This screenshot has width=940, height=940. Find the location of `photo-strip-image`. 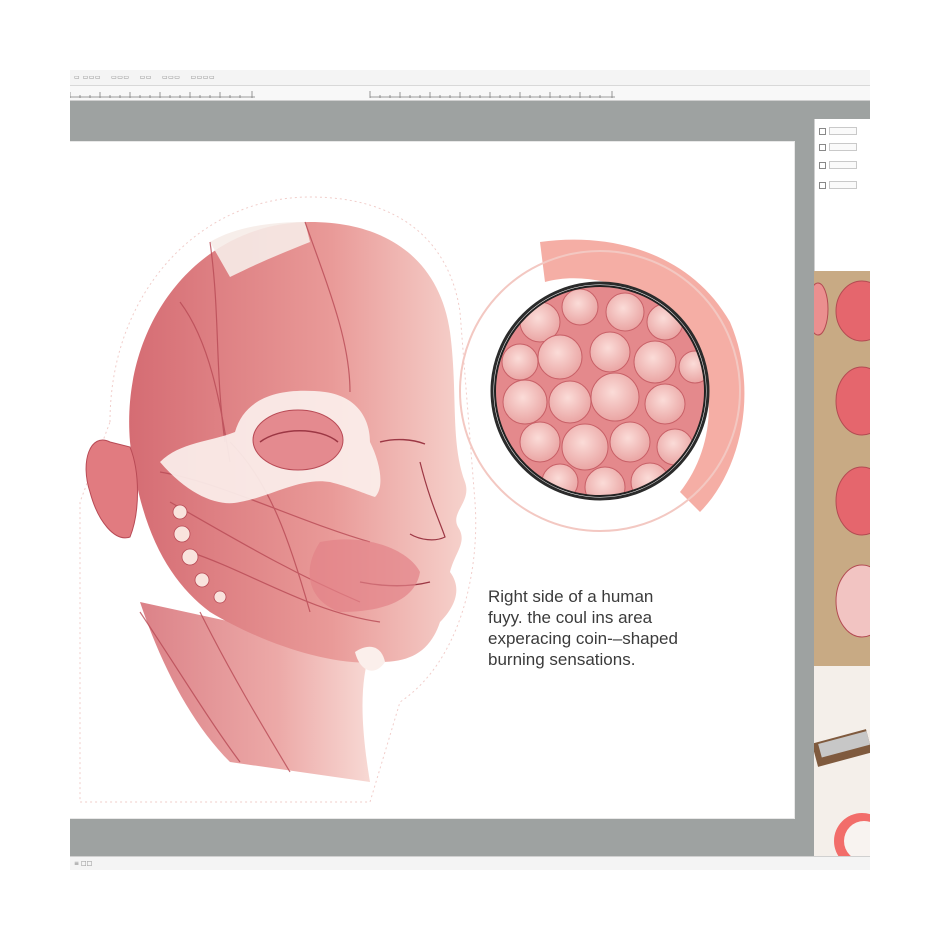

photo-strip-image is located at coordinates (842, 570).